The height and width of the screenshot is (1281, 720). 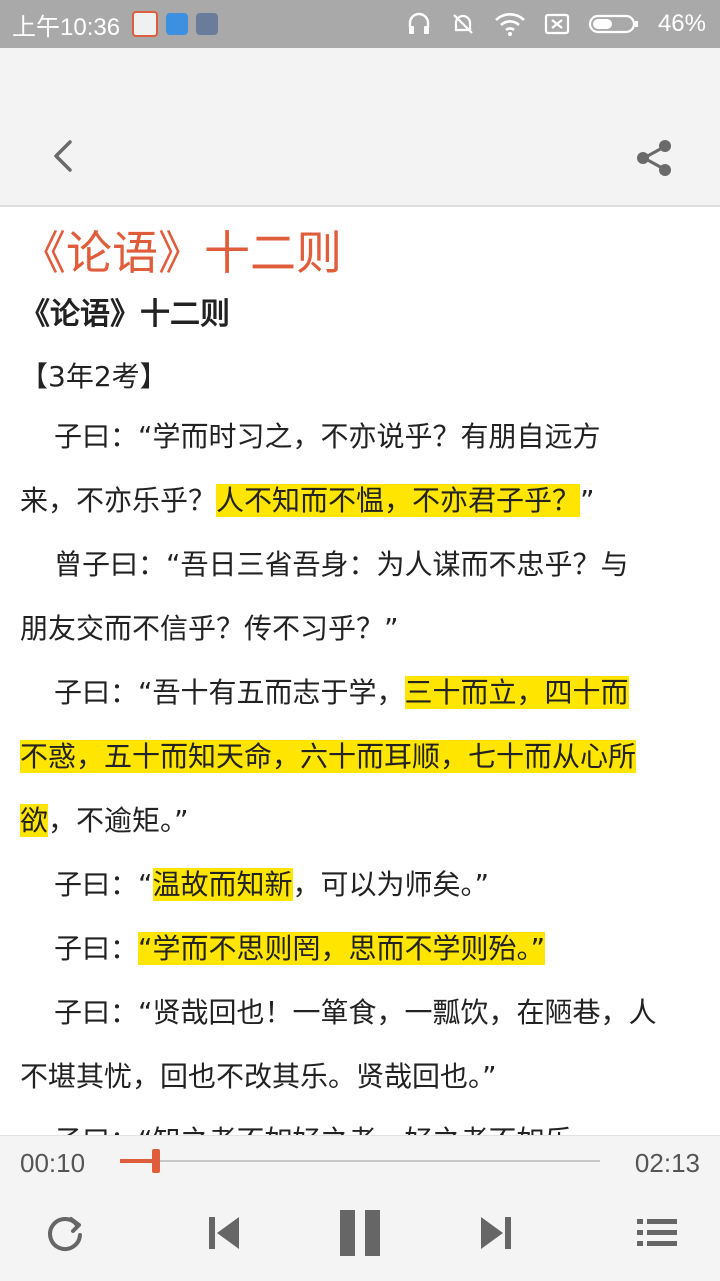 I want to click on app-notification-icon, so click(x=145, y=24).